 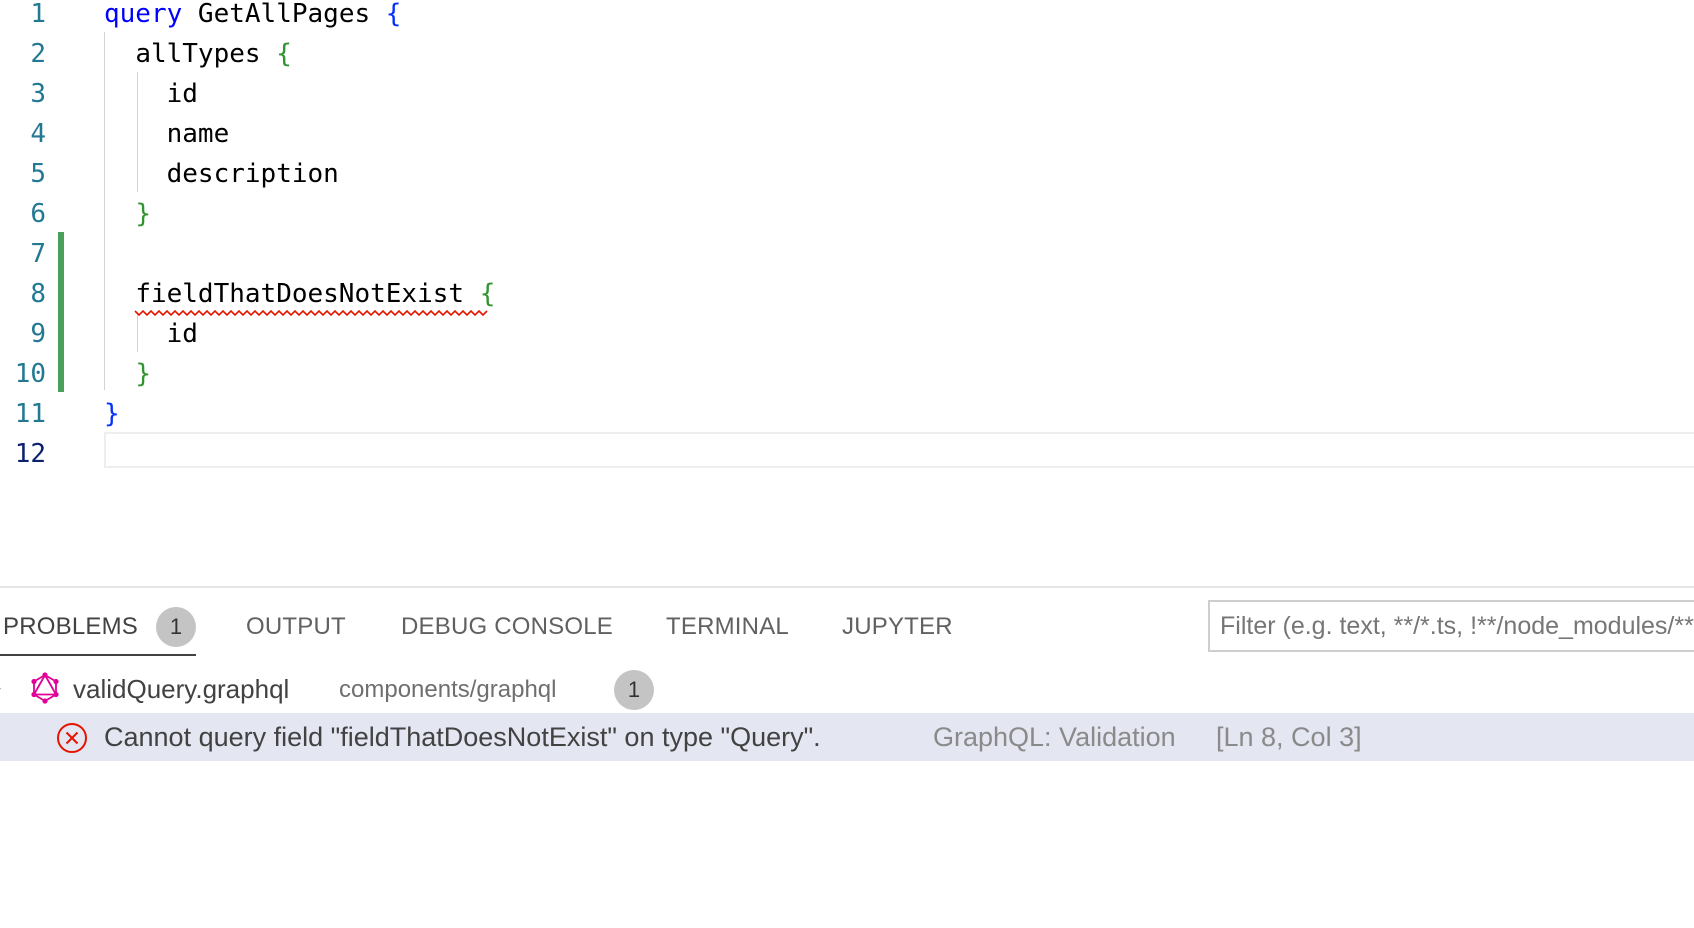 What do you see at coordinates (23, 134) in the screenshot?
I see `line-number: 4` at bounding box center [23, 134].